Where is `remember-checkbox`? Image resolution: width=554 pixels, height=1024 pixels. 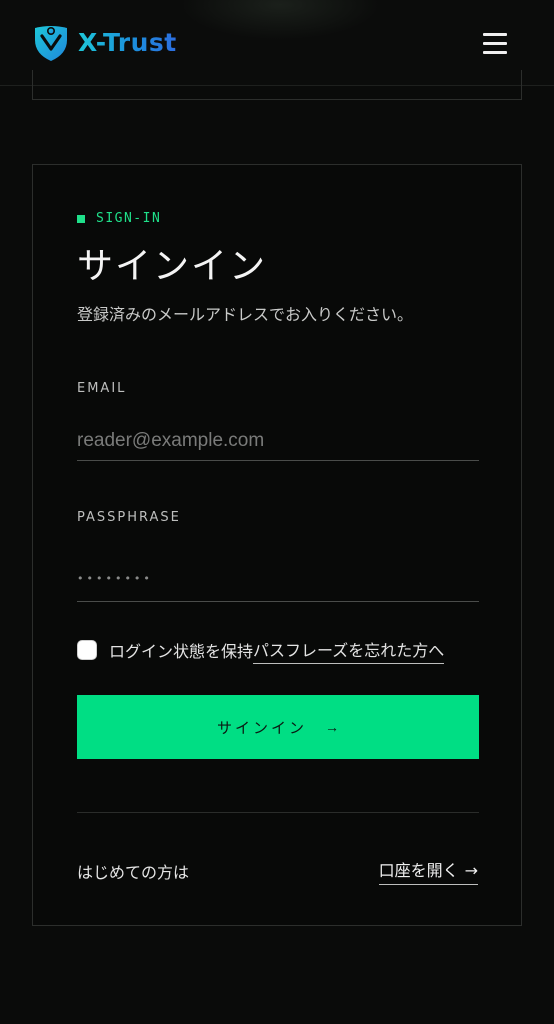 remember-checkbox is located at coordinates (87, 650).